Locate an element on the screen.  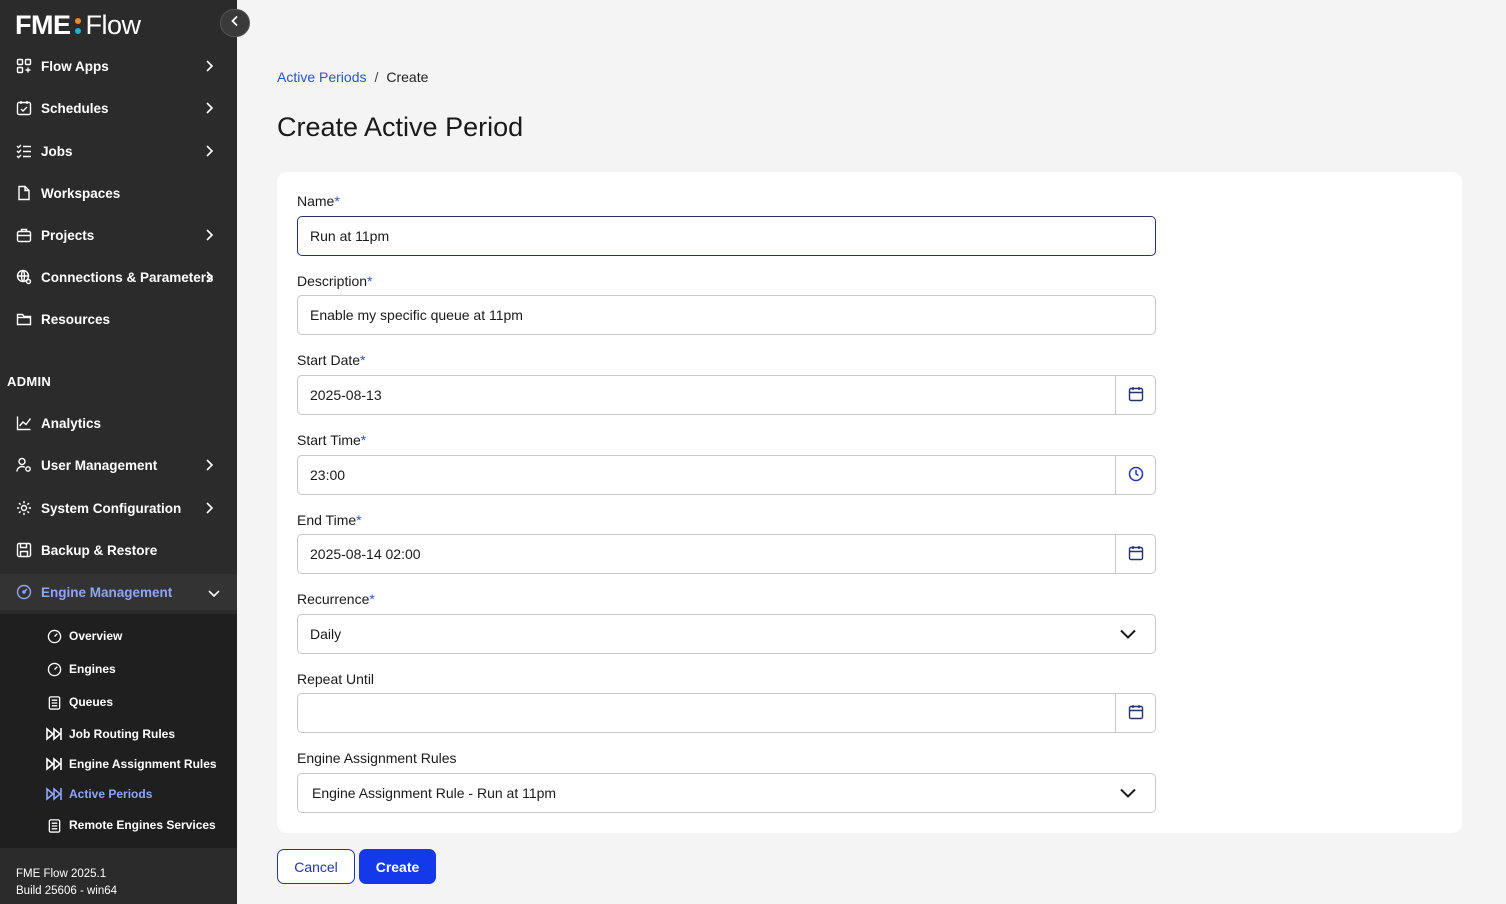
sidebar-item-label: Projects is located at coordinates (68, 235).